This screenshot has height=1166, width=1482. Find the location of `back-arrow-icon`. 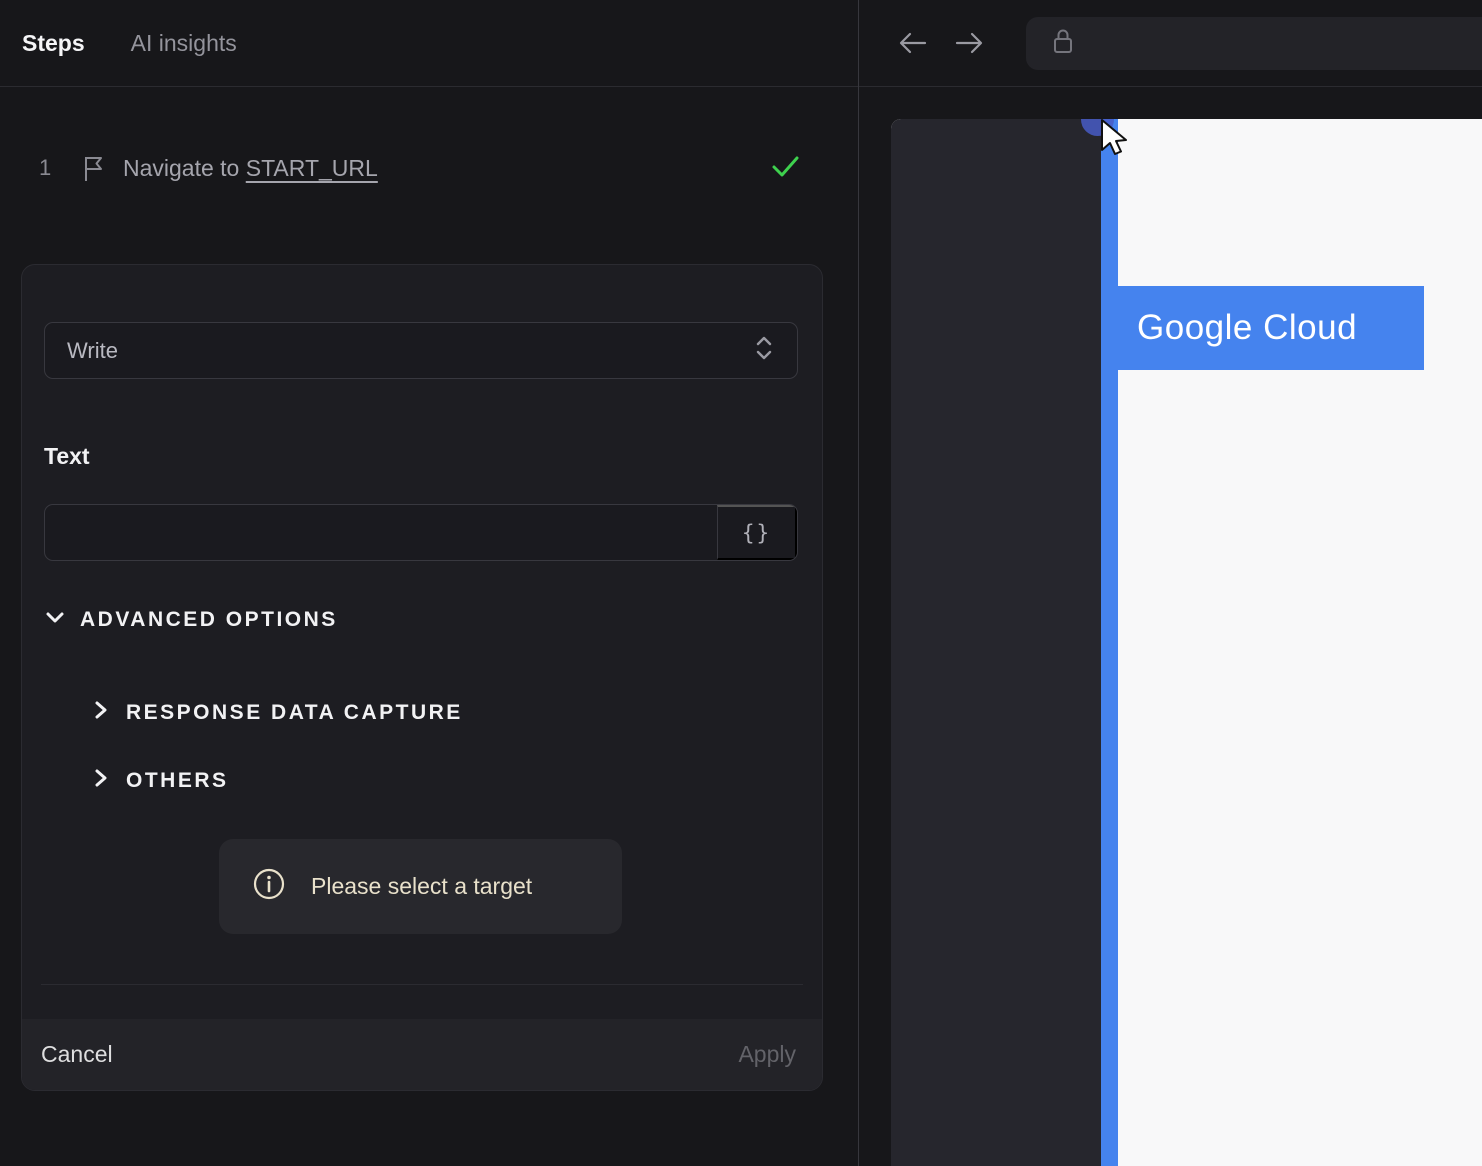

back-arrow-icon is located at coordinates (913, 45).